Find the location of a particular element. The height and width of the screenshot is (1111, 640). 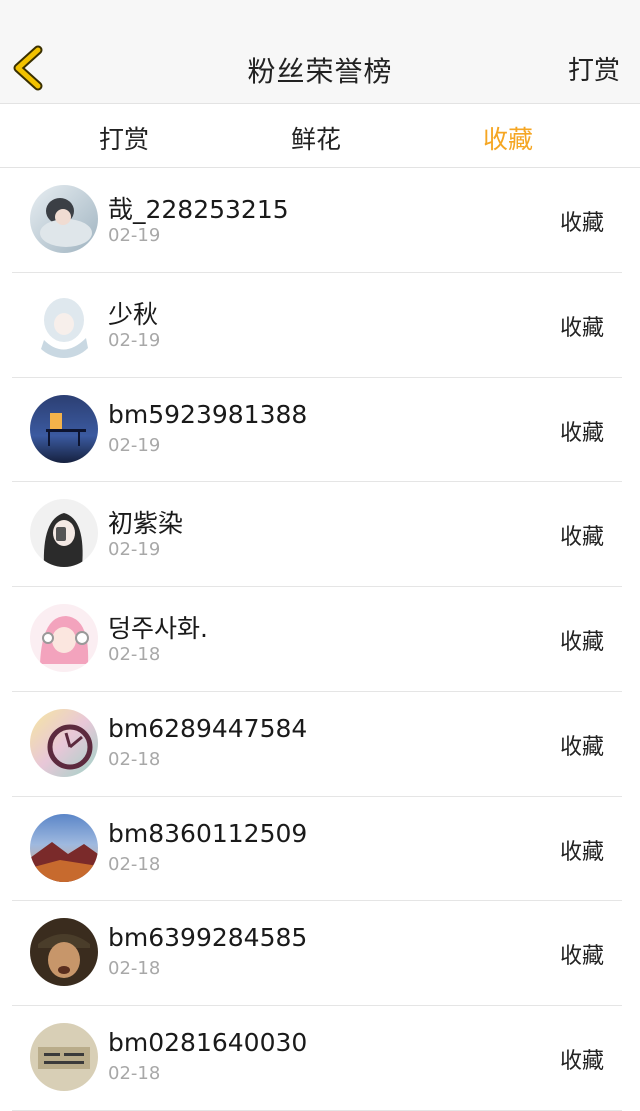

tab-bar: 打赏 鲜花 收藏 is located at coordinates (320, 136).